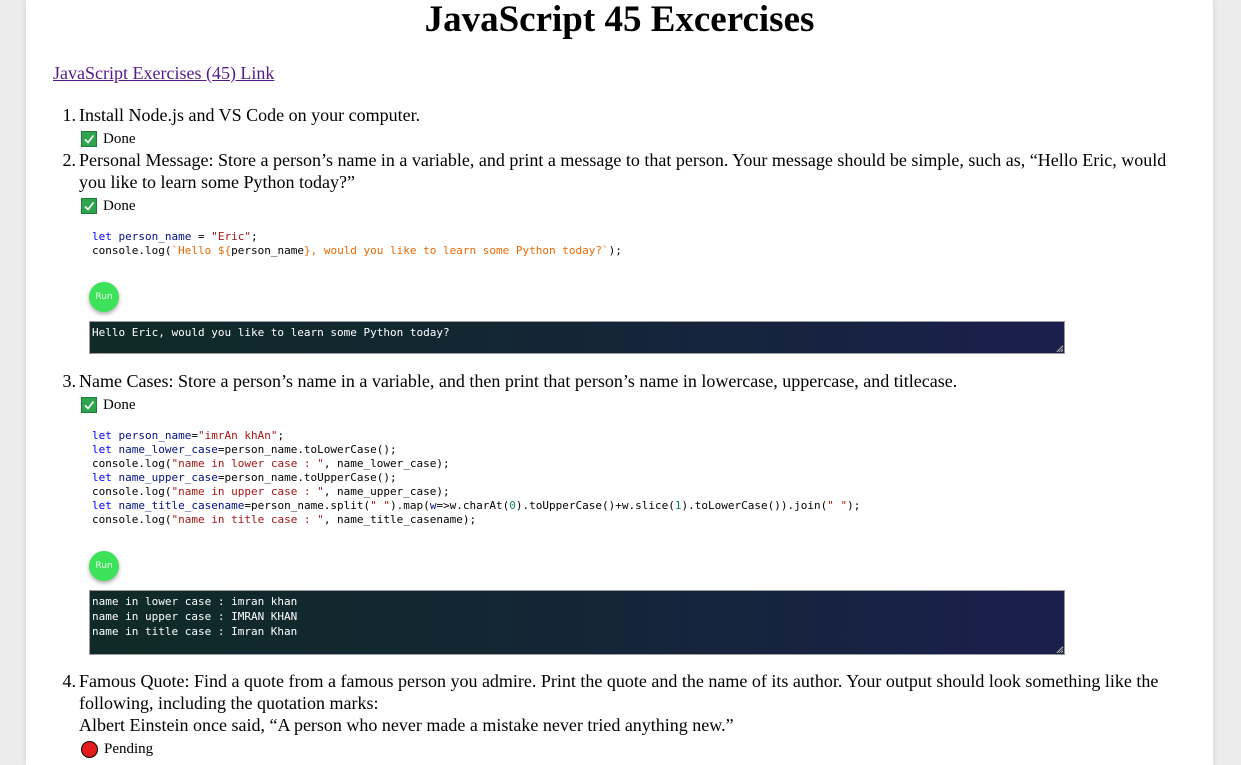 Image resolution: width=1241 pixels, height=765 pixels. Describe the element at coordinates (69, 381) in the screenshot. I see `exercise-number: 3.` at that location.